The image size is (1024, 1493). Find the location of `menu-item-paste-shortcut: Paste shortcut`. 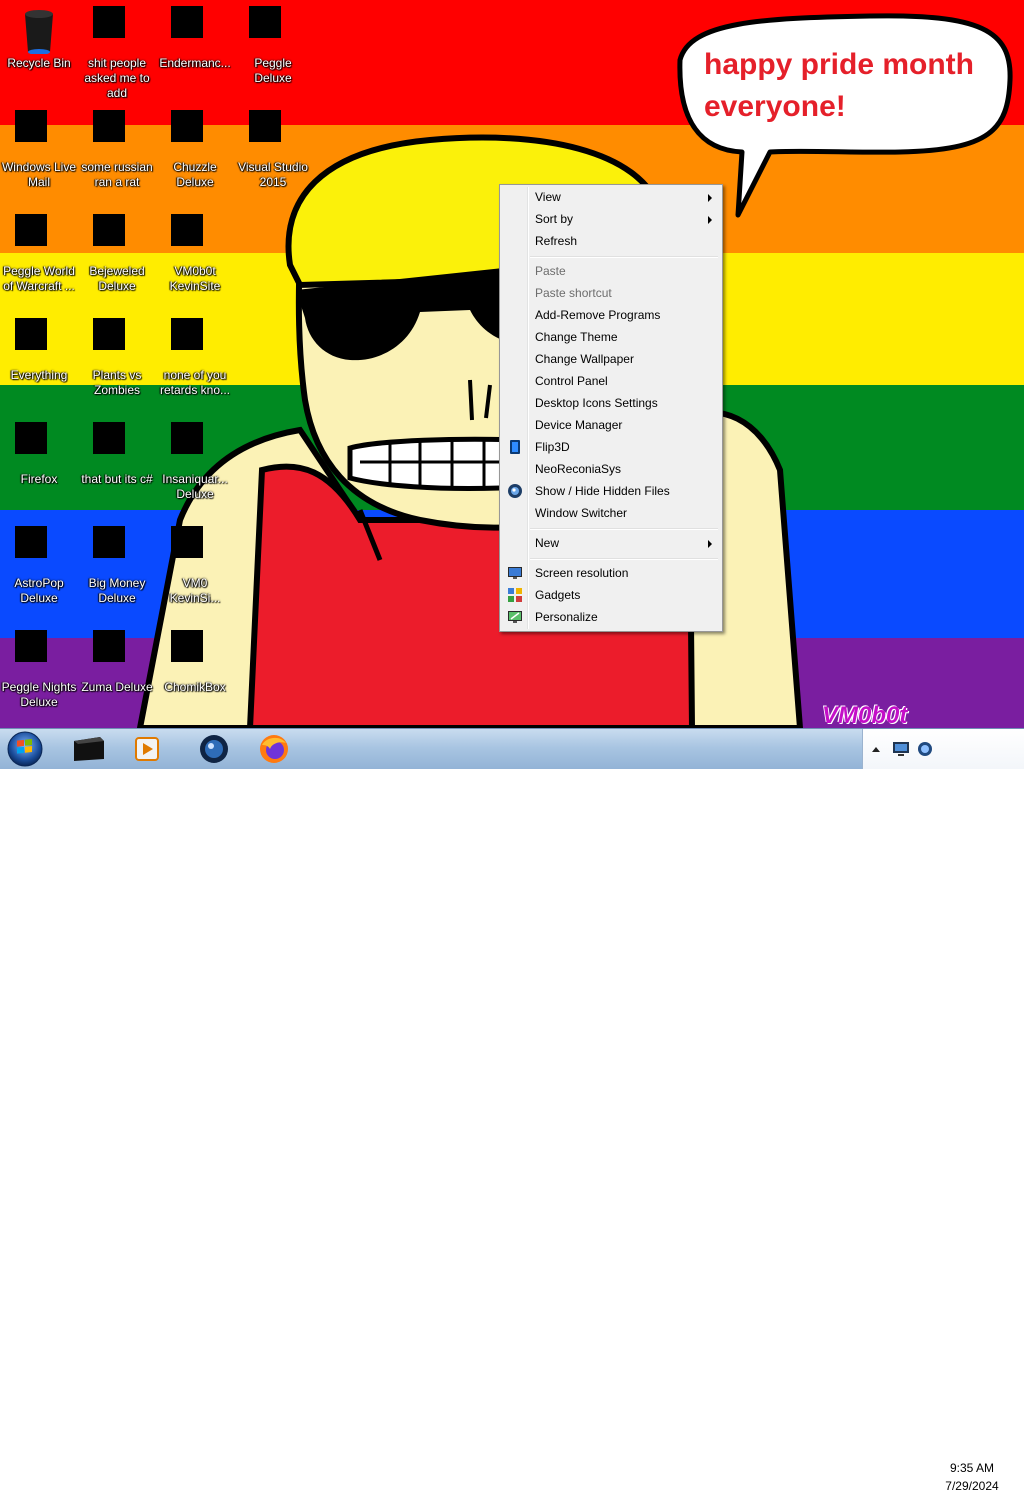

menu-item-paste-shortcut: Paste shortcut is located at coordinates (611, 293).